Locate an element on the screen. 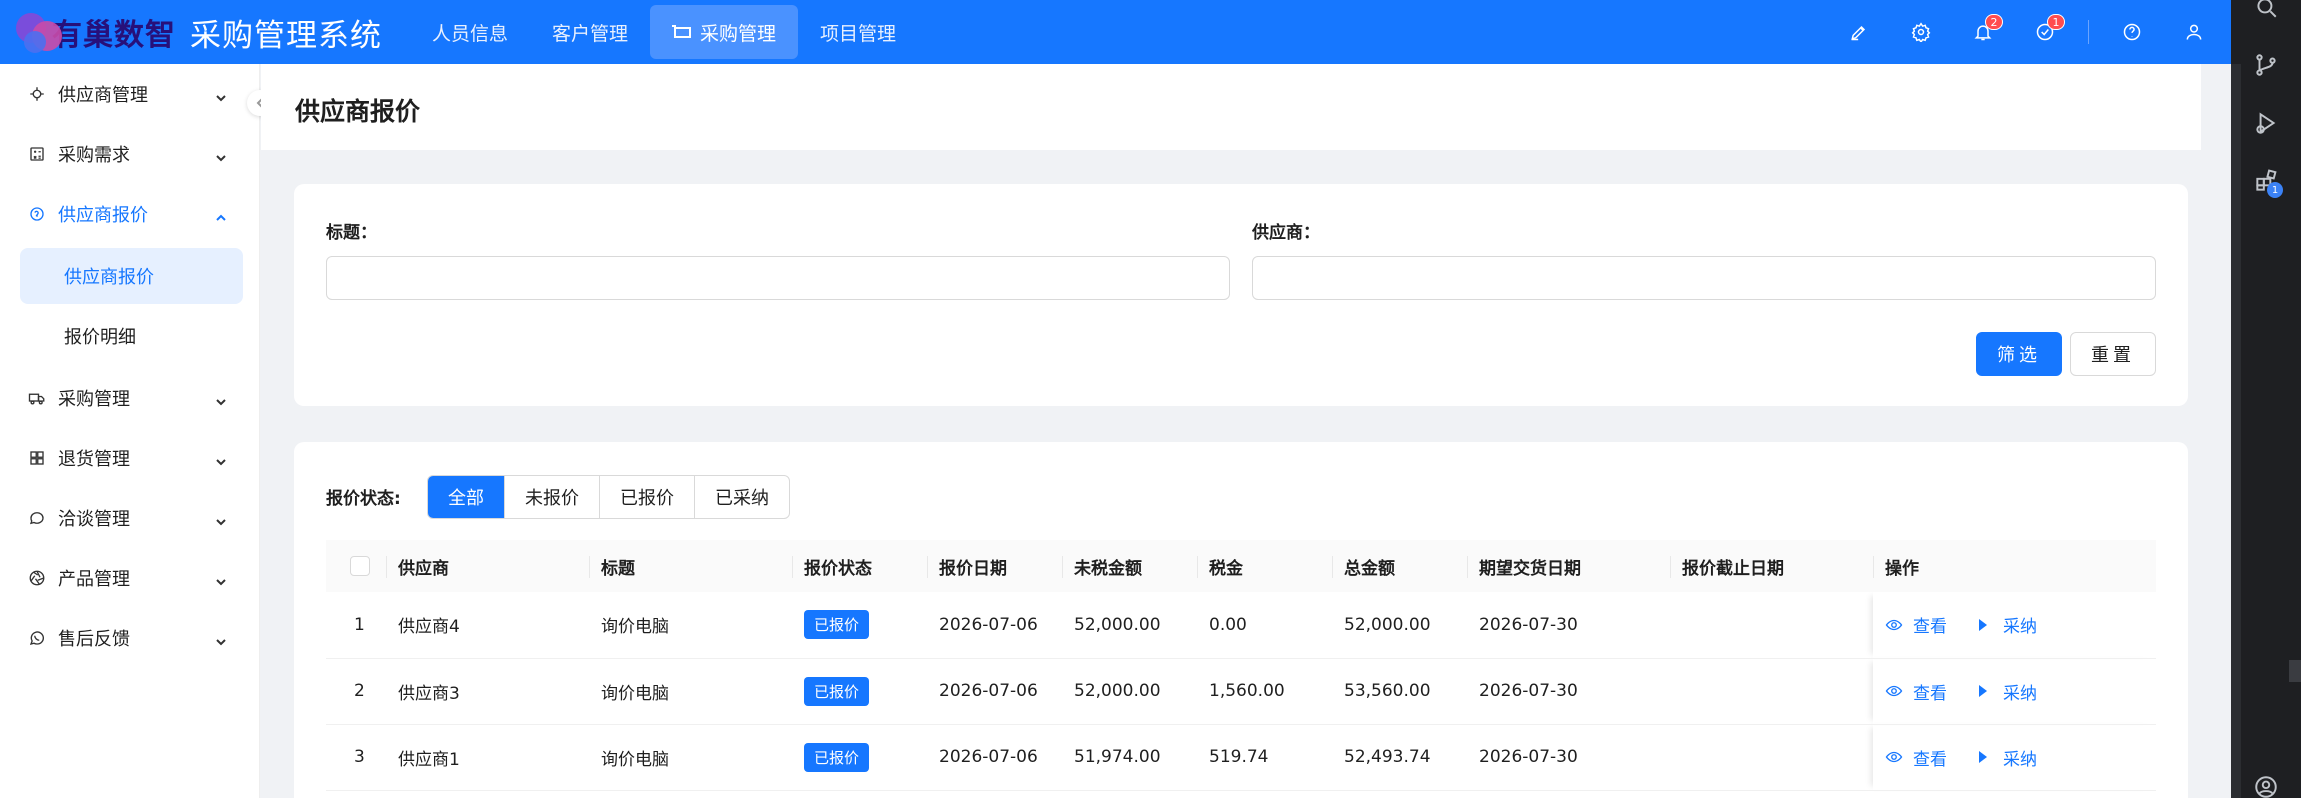 This screenshot has height=798, width=2301. status-option-not-quoted: 未报价 is located at coordinates (551, 497).